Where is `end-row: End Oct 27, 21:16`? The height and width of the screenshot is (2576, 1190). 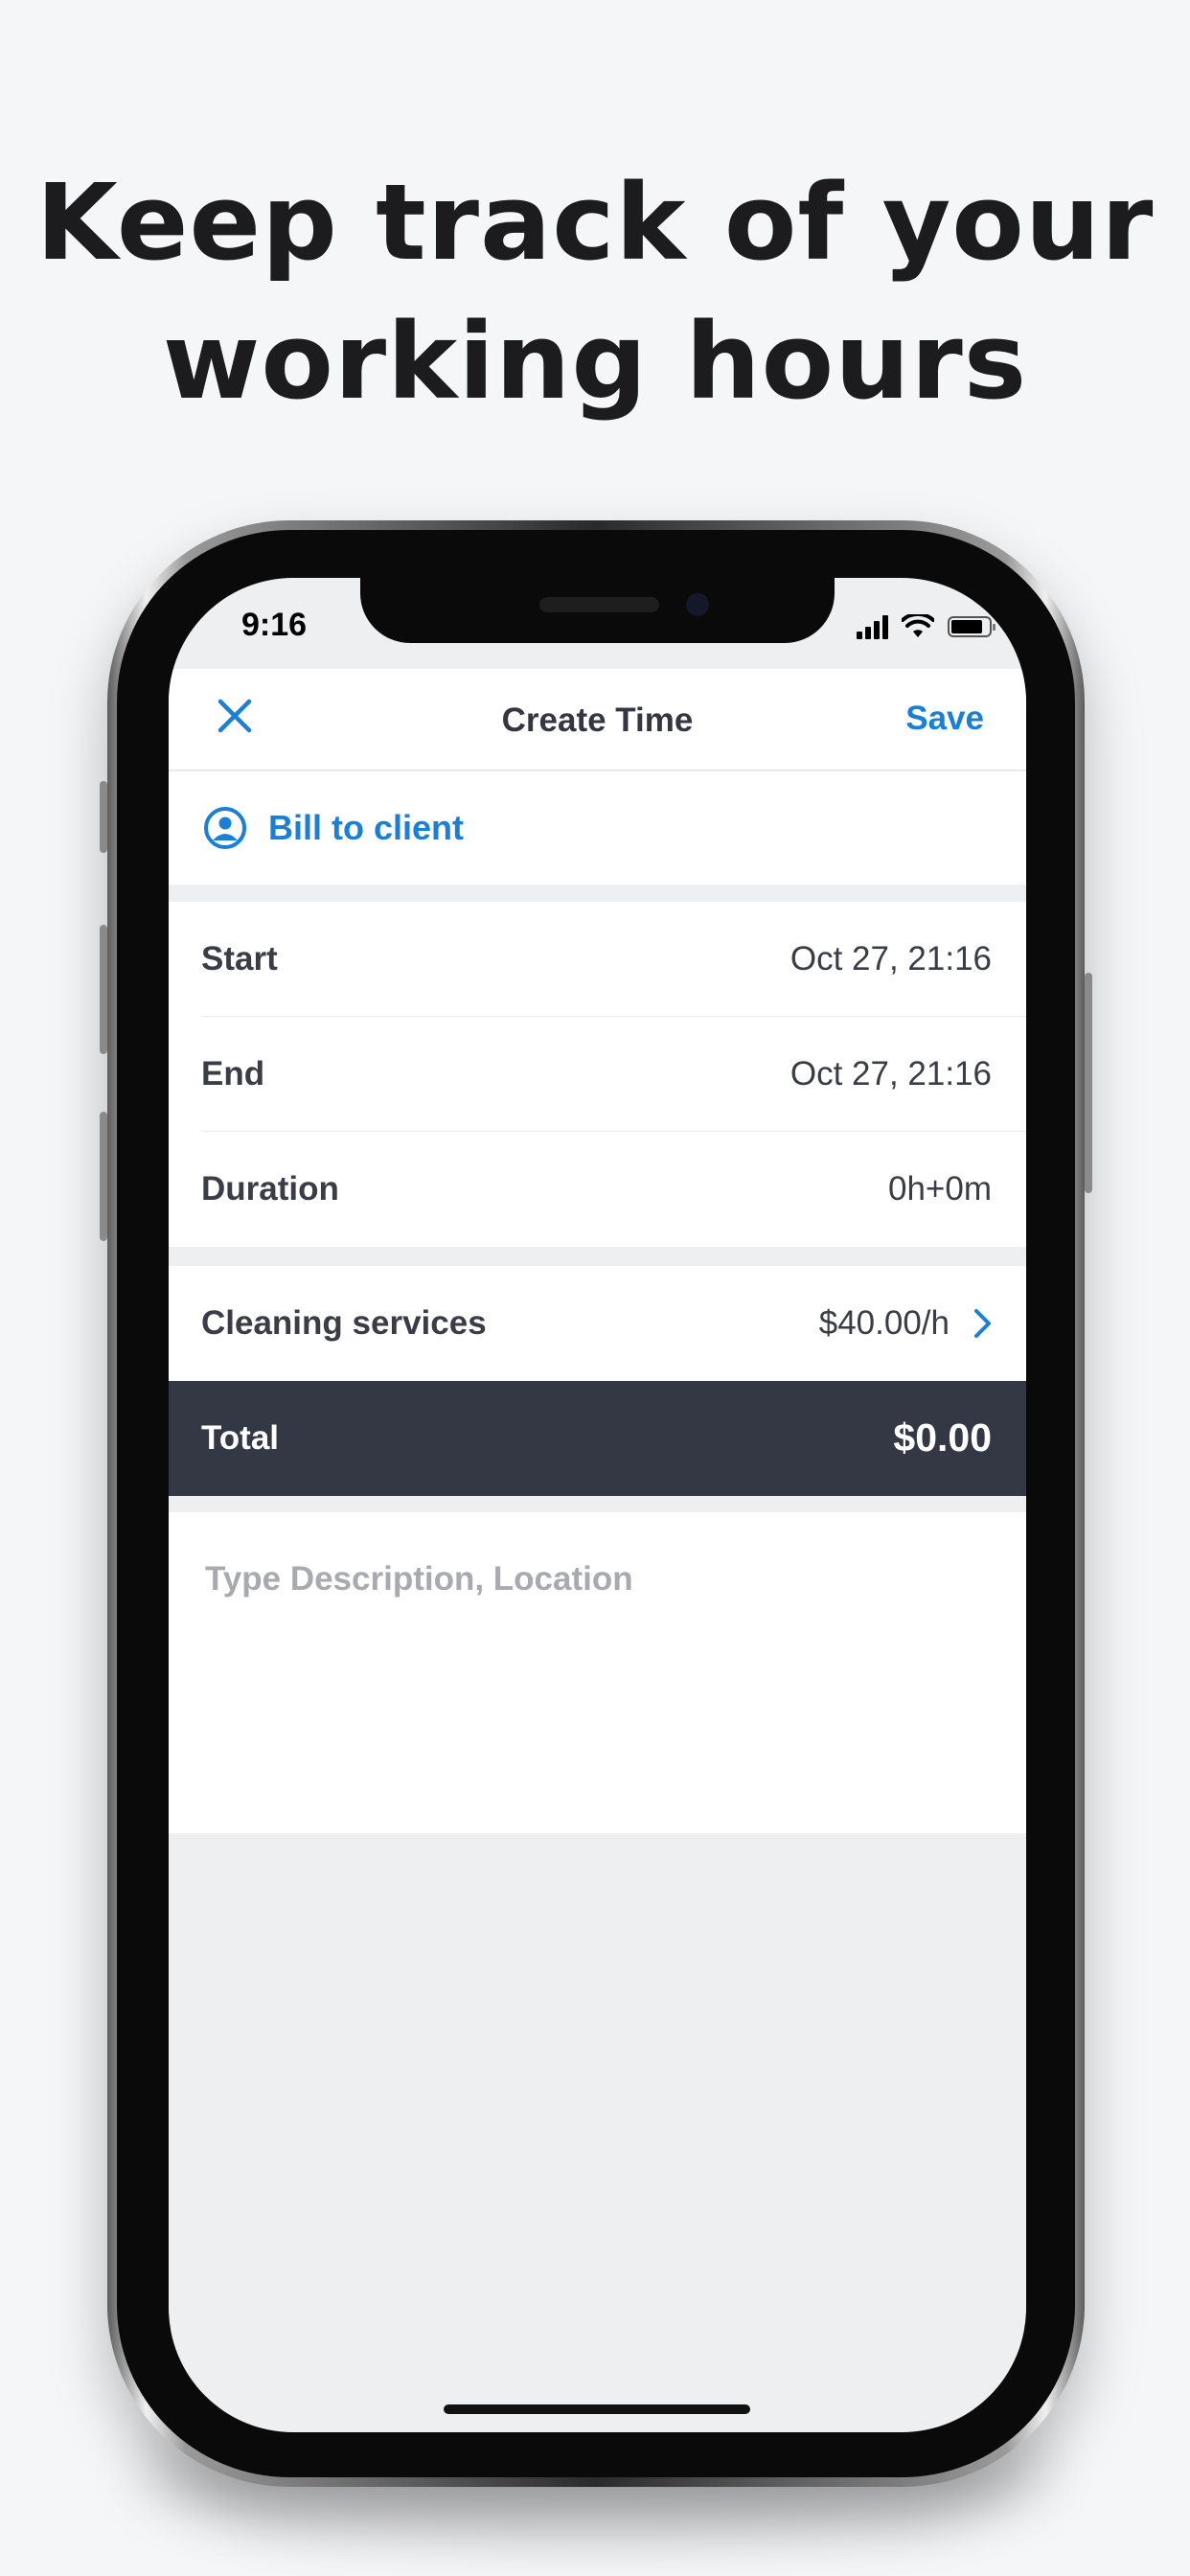 end-row: End Oct 27, 21:16 is located at coordinates (598, 1074).